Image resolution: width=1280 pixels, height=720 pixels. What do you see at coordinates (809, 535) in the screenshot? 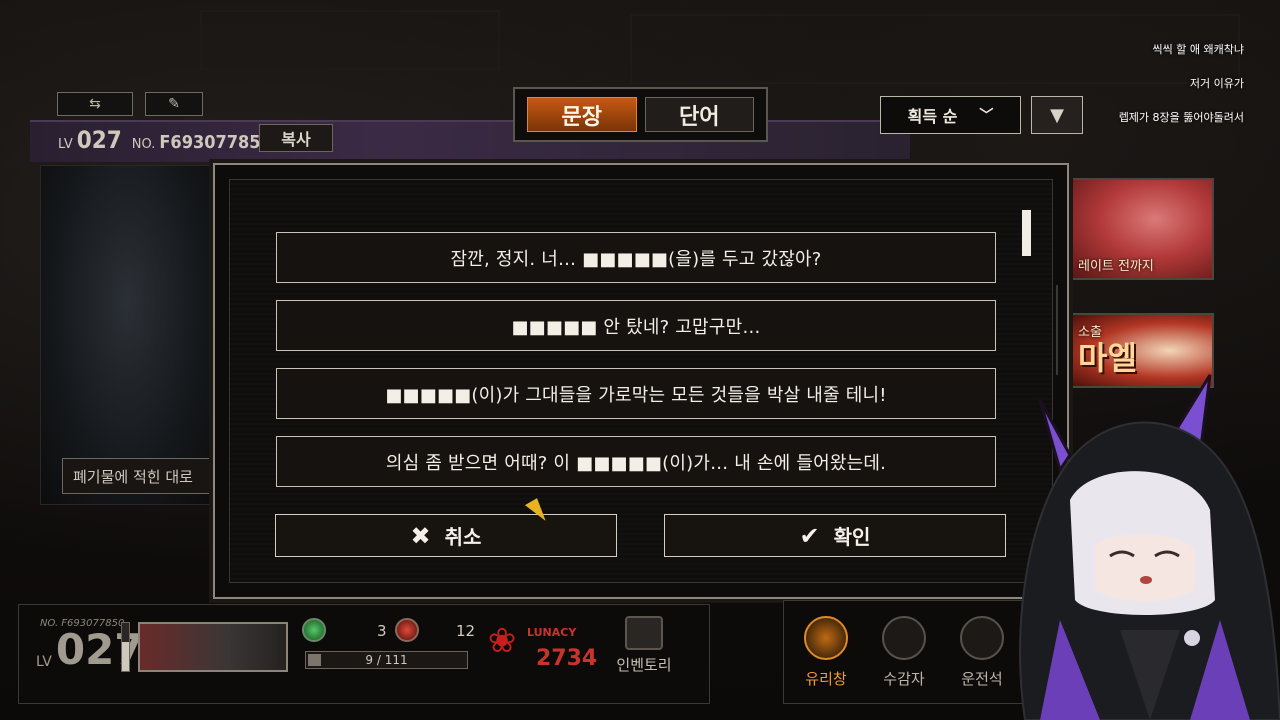
I see `check-icon: ✔` at bounding box center [809, 535].